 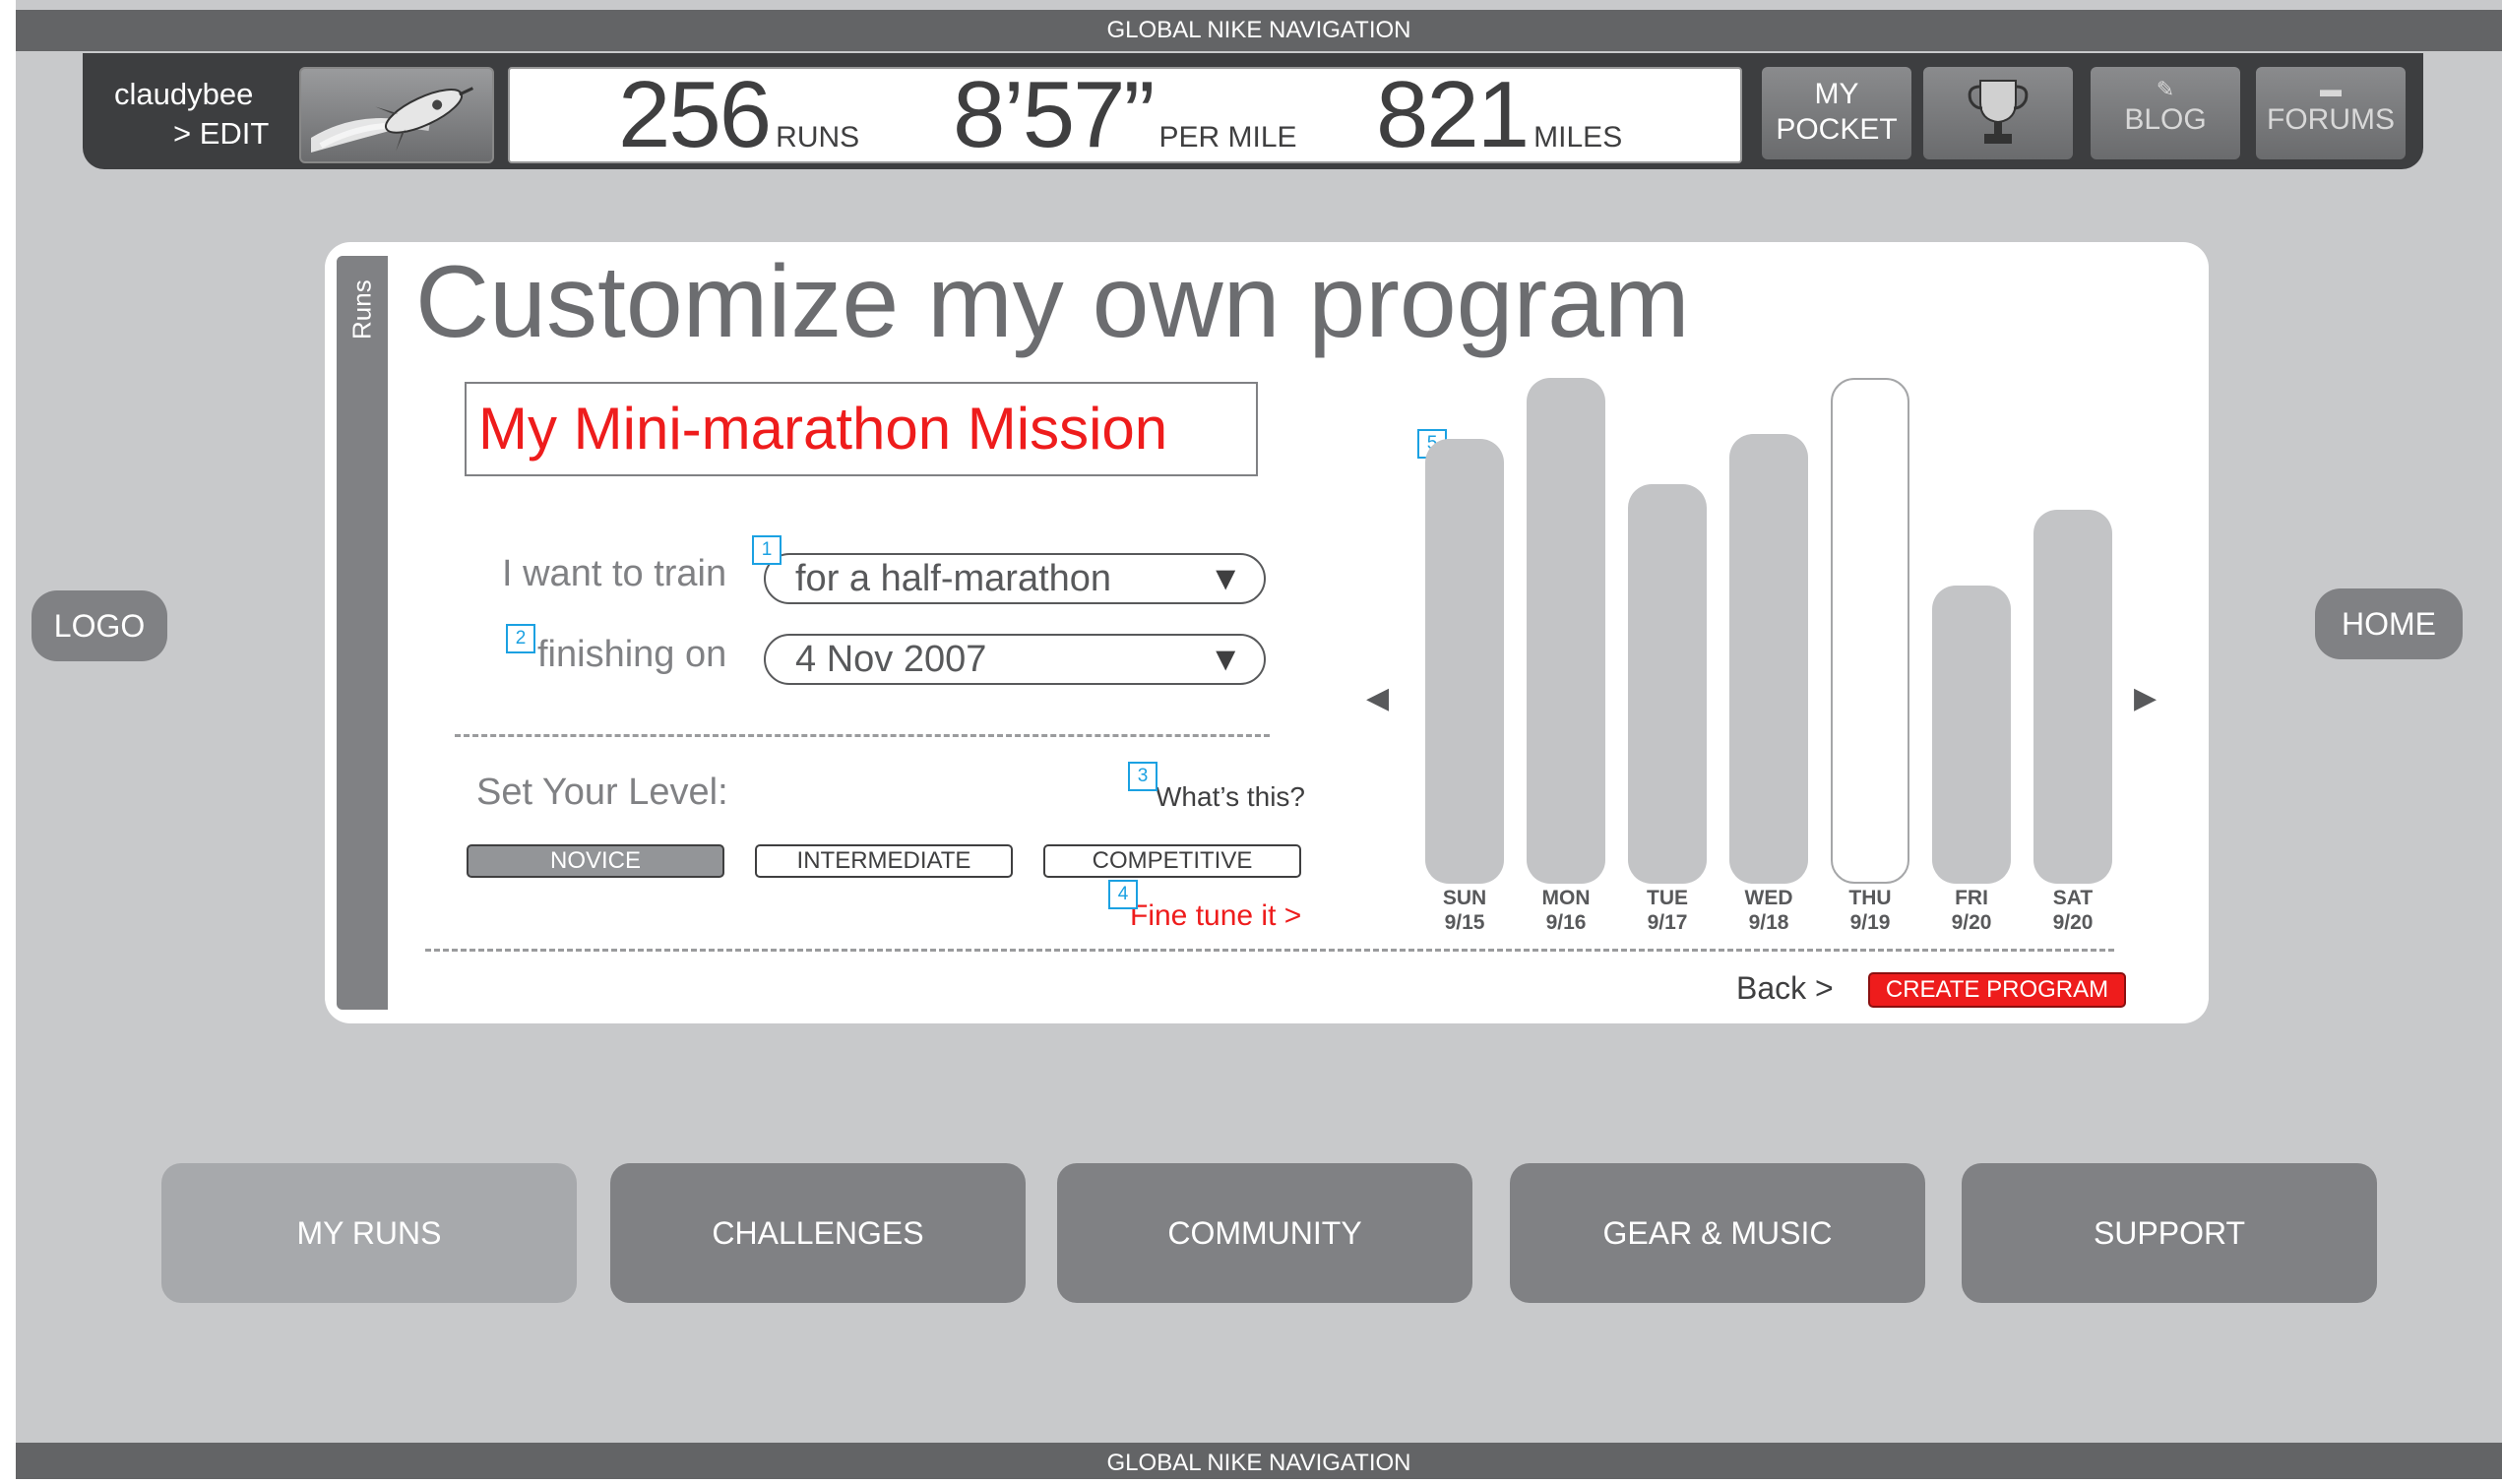 I want to click on forums-button: ▬ FORUMS, so click(x=2331, y=113).